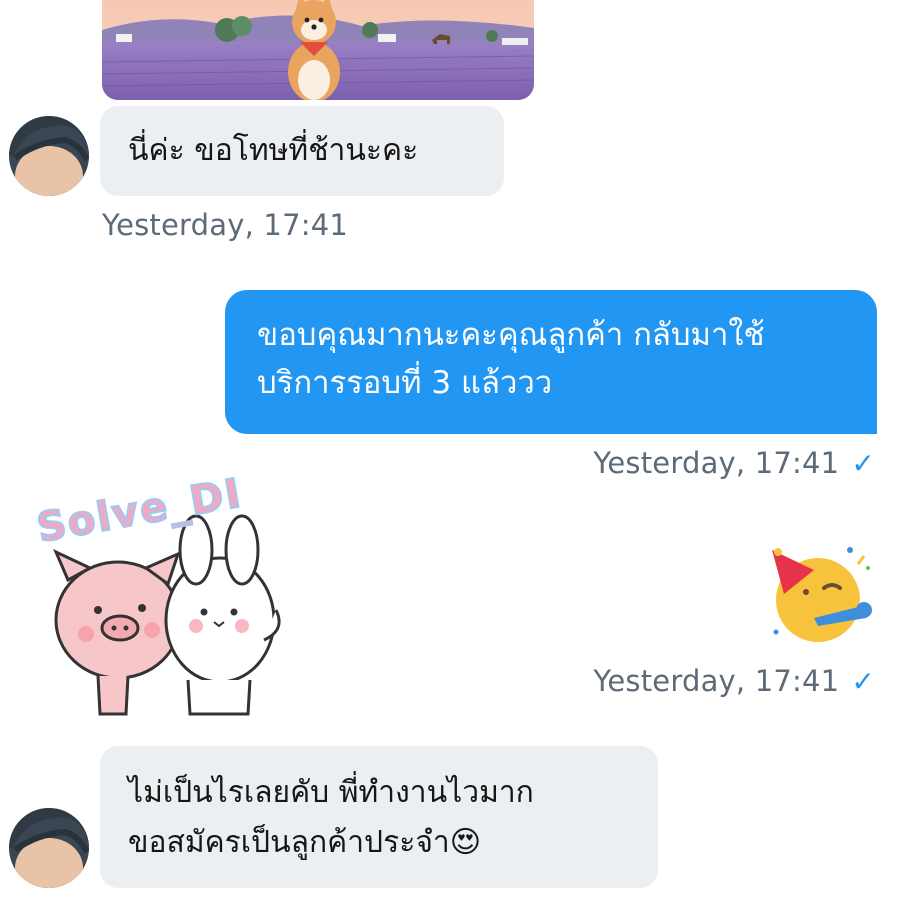  Describe the element at coordinates (465, 842) in the screenshot. I see `heart-eyes-emoji: 😍` at that location.